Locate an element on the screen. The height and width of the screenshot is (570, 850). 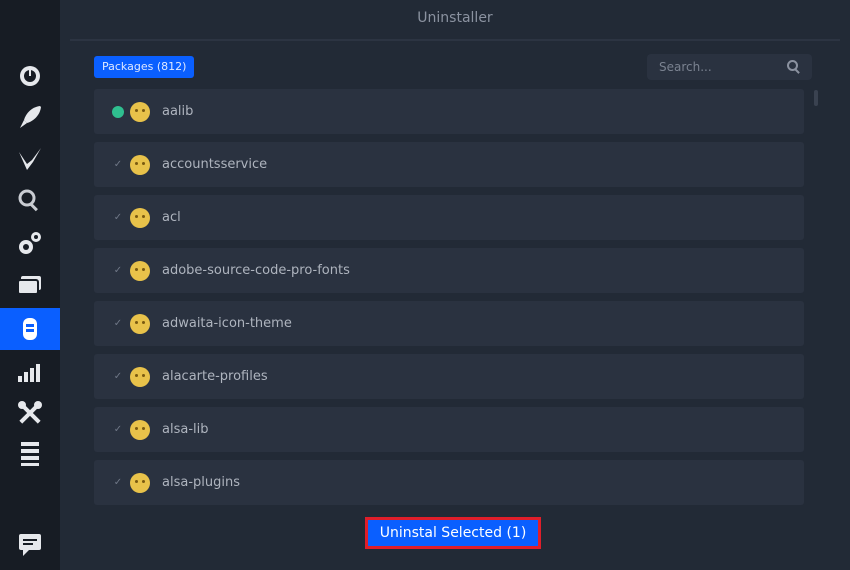
package-name: adwaita-icon-theme is located at coordinates (227, 323).